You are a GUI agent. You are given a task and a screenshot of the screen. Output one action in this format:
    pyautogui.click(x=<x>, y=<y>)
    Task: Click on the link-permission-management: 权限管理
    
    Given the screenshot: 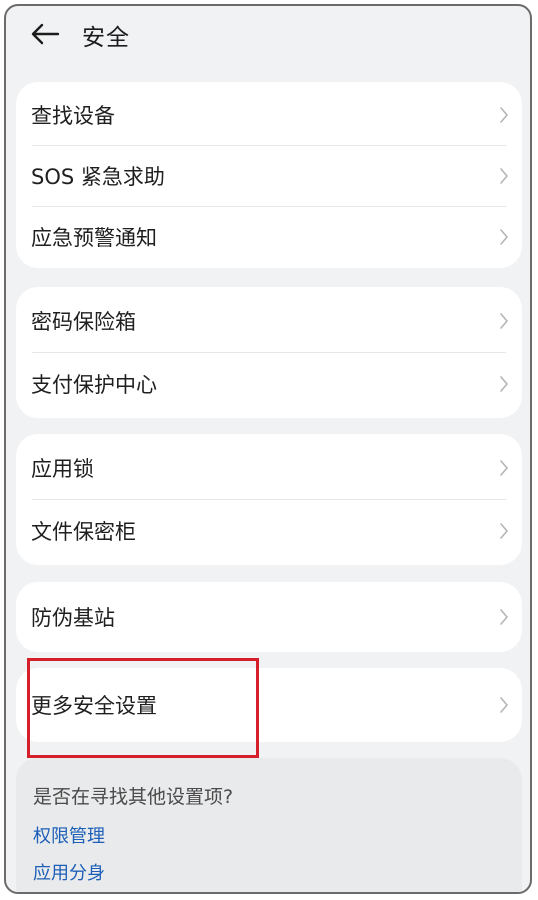 What is the action you would take?
    pyautogui.click(x=69, y=835)
    